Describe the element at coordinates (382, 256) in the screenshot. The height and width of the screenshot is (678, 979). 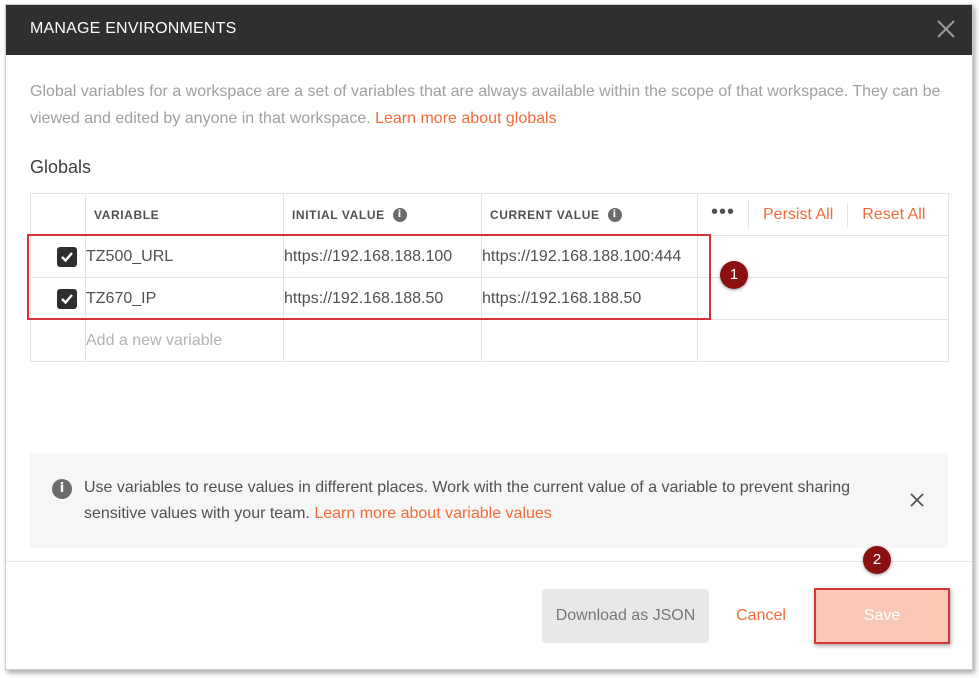
I see `initial-value-cell: https://192.168.188.100` at that location.